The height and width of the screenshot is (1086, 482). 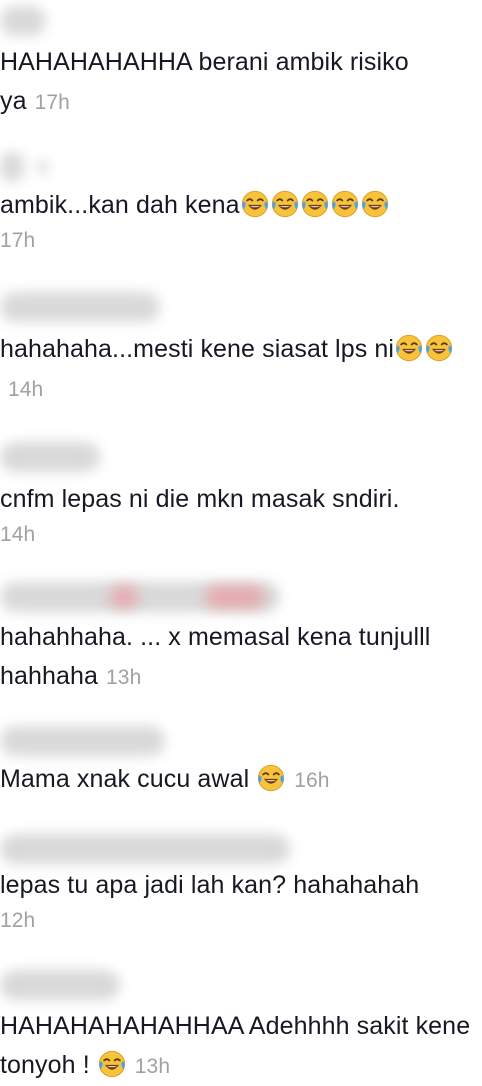 What do you see at coordinates (125, 779) in the screenshot?
I see `comment-text: Mama xnak cucu awal` at bounding box center [125, 779].